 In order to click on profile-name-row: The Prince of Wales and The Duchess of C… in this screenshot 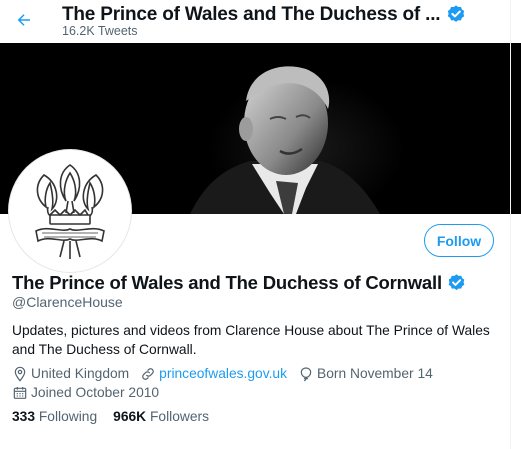, I will do `click(239, 283)`.